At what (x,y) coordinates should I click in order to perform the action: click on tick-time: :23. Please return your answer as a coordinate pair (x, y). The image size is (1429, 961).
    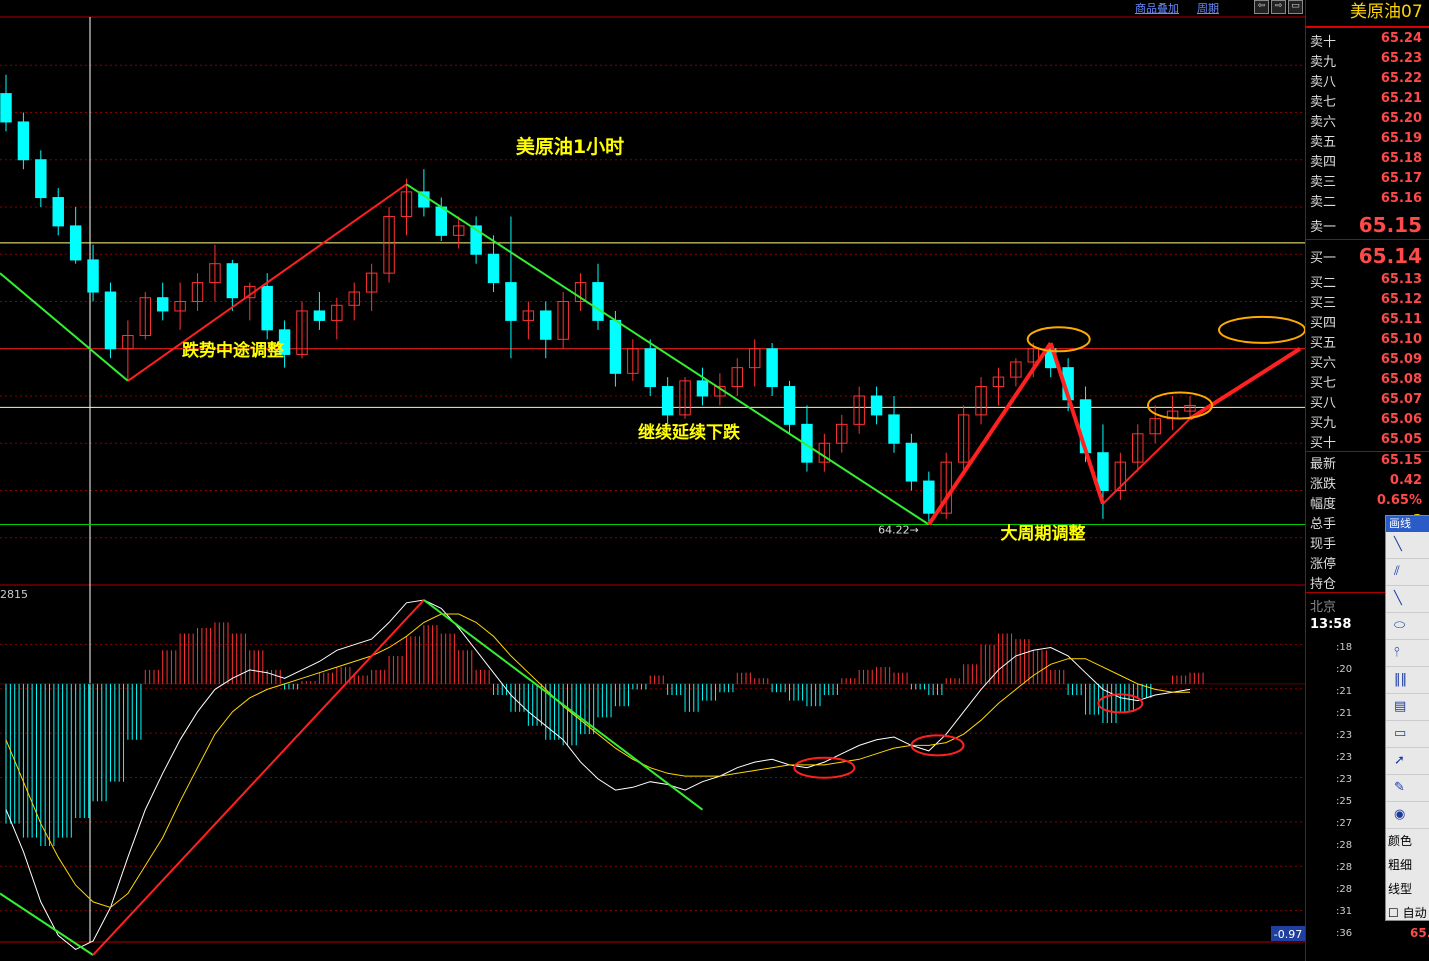
    Looking at the image, I should click on (1344, 779).